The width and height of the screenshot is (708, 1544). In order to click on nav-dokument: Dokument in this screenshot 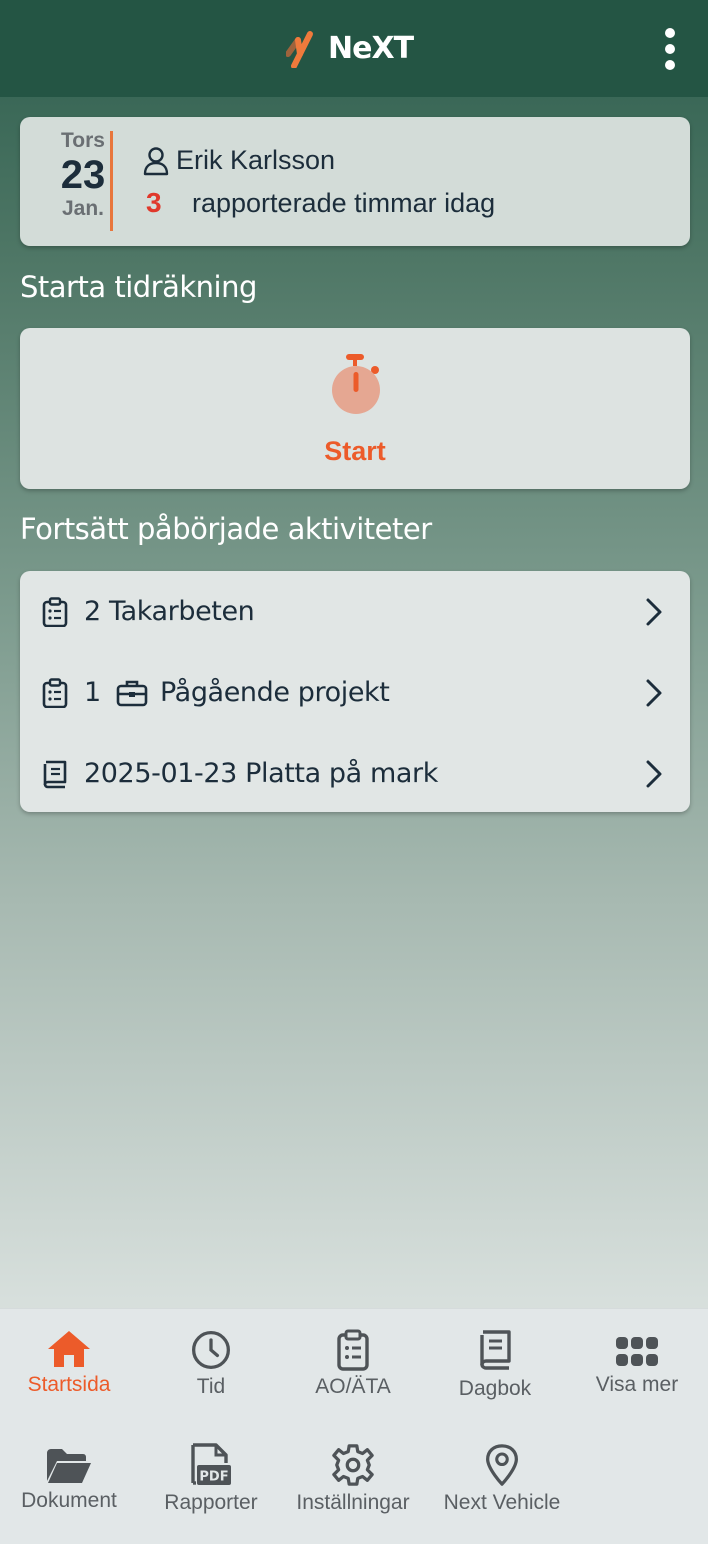, I will do `click(69, 1480)`.